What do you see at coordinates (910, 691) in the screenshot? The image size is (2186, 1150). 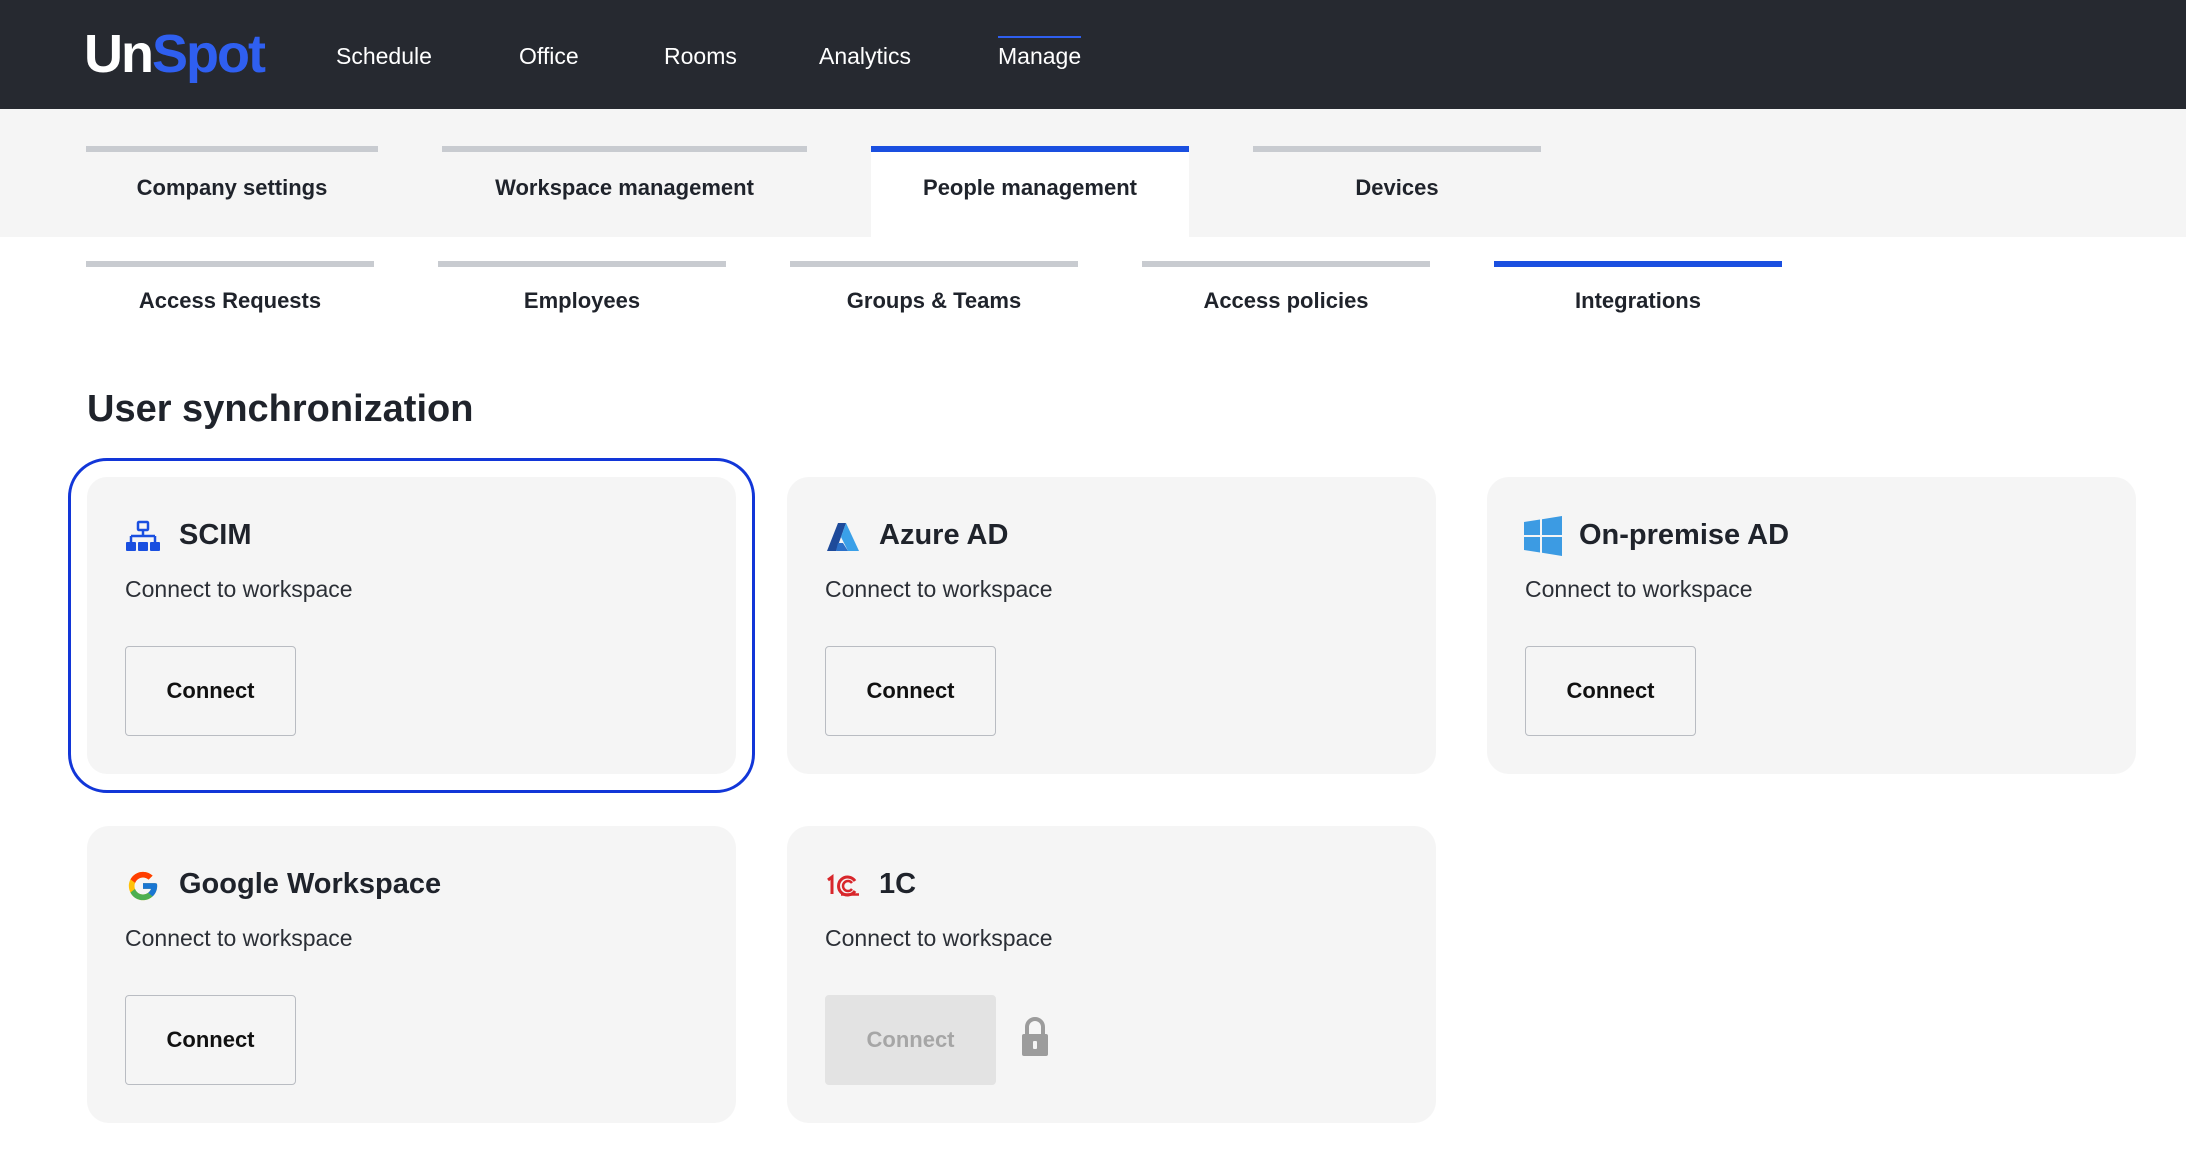 I see `azure-ad-connect-button: Connect` at bounding box center [910, 691].